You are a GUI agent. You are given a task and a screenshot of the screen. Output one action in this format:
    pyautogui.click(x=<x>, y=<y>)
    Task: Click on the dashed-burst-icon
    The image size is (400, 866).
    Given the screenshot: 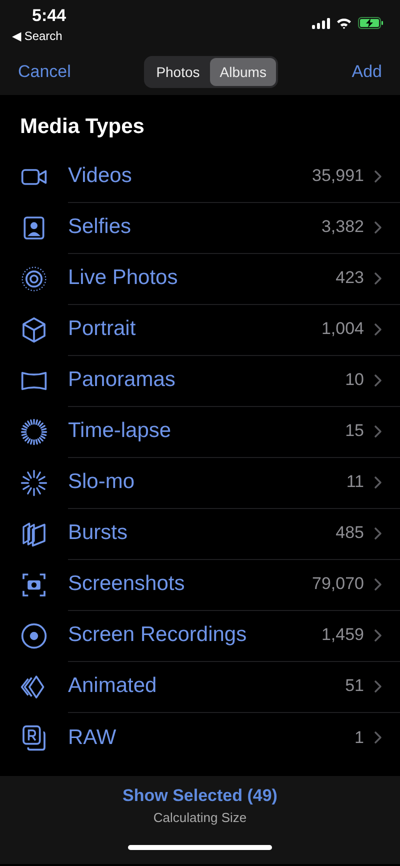 What is the action you would take?
    pyautogui.click(x=34, y=482)
    